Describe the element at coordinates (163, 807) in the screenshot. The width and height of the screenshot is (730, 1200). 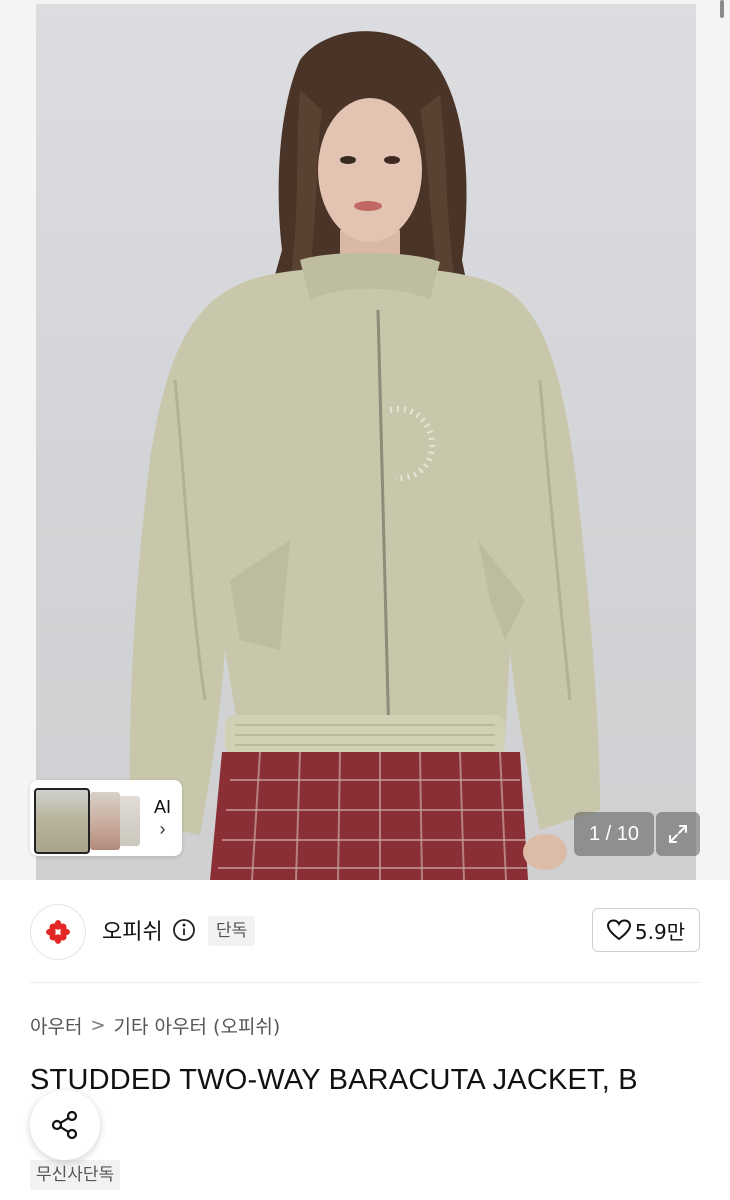
I see `ai-label: AI` at that location.